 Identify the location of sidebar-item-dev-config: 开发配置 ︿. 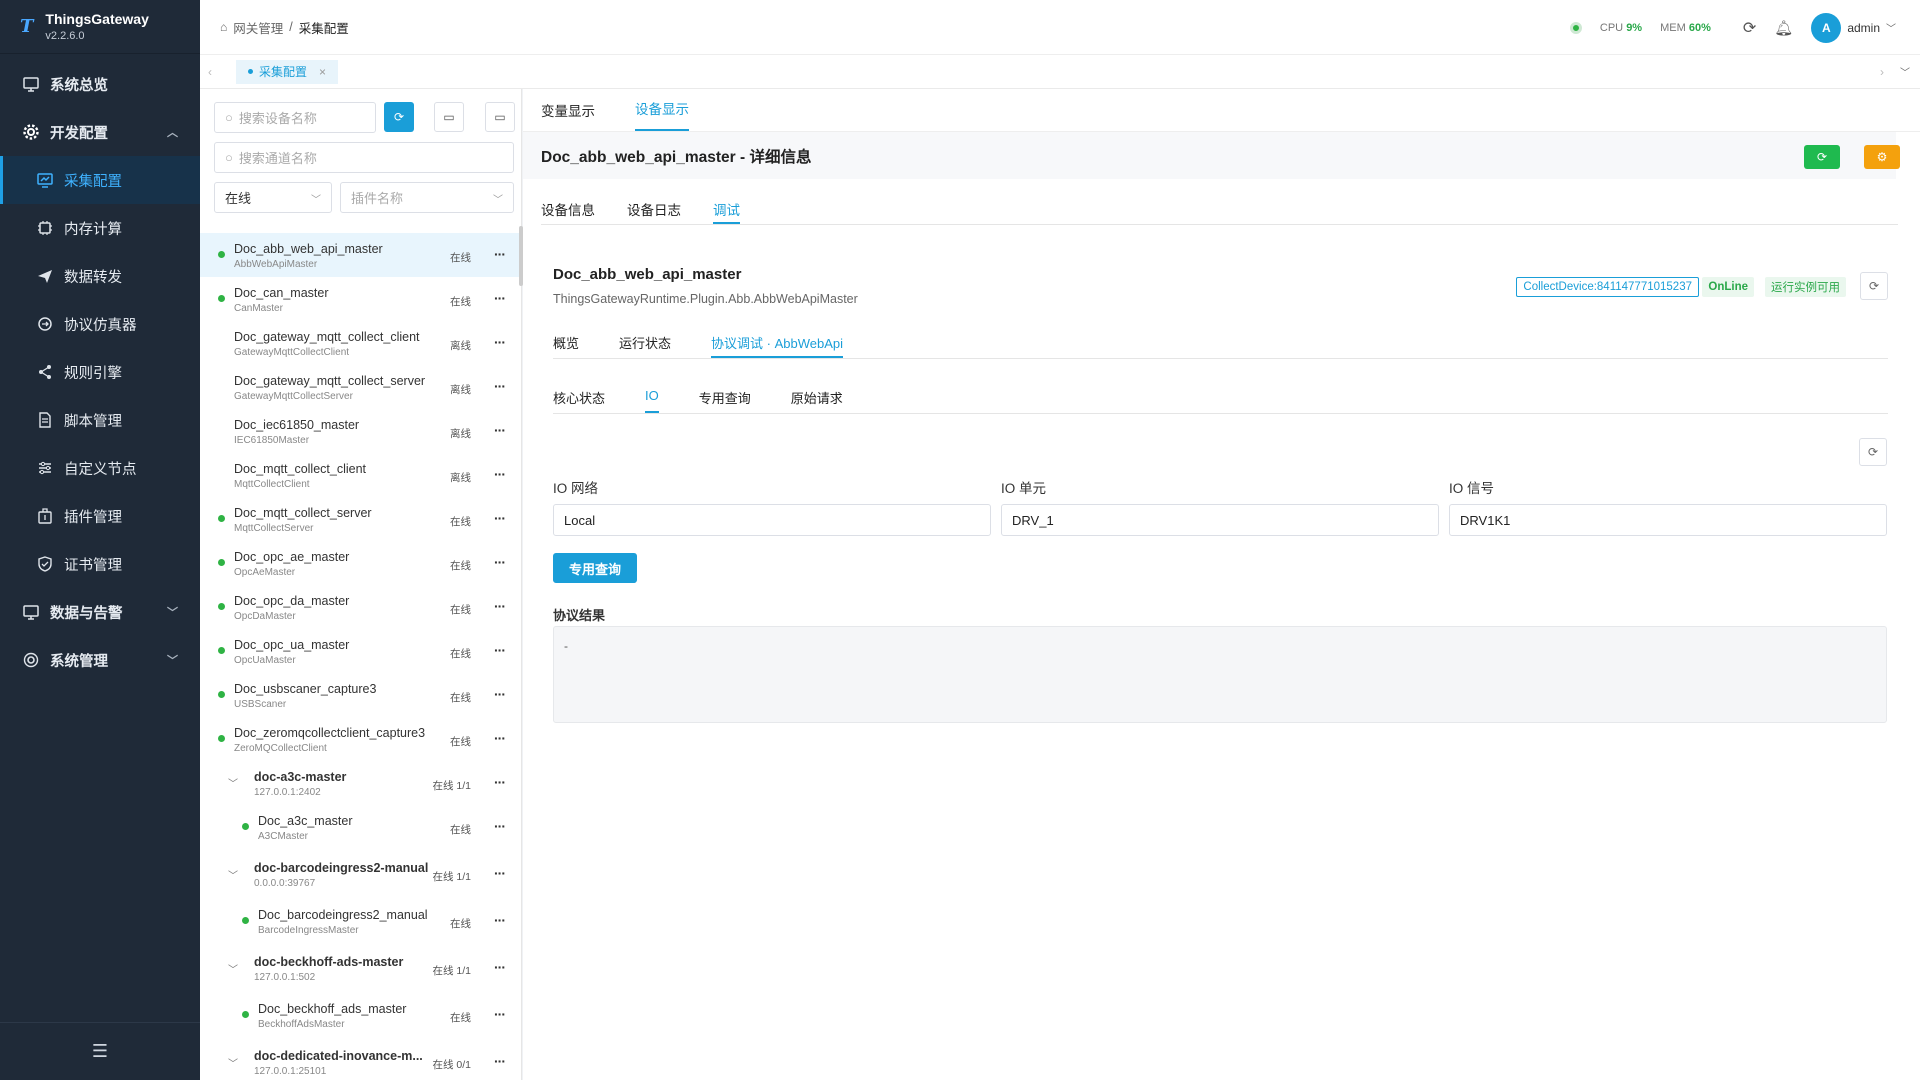
(100, 132).